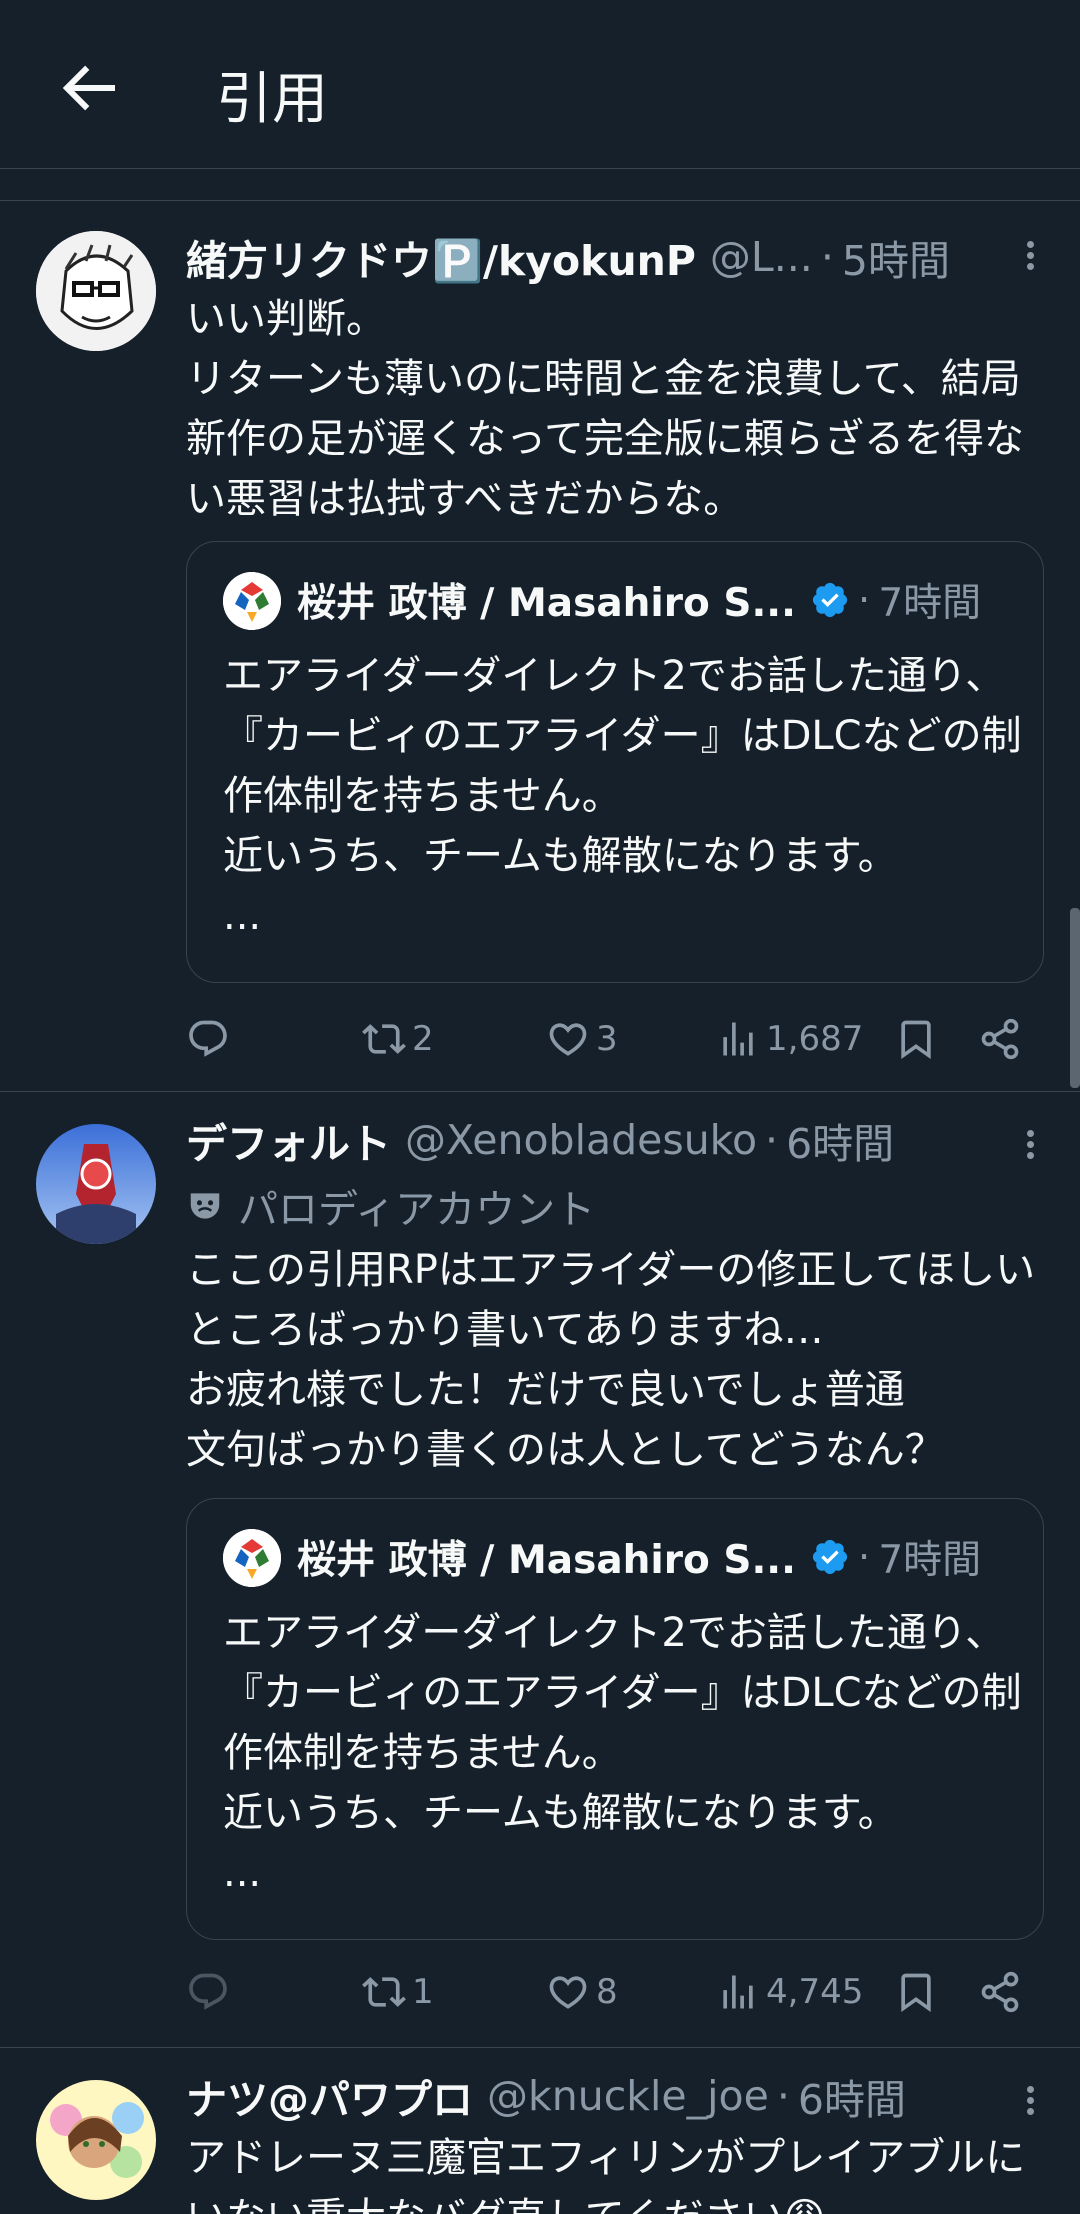 This screenshot has height=2214, width=1080. I want to click on parody-account-label: パロディアカウント, so click(390, 1206).